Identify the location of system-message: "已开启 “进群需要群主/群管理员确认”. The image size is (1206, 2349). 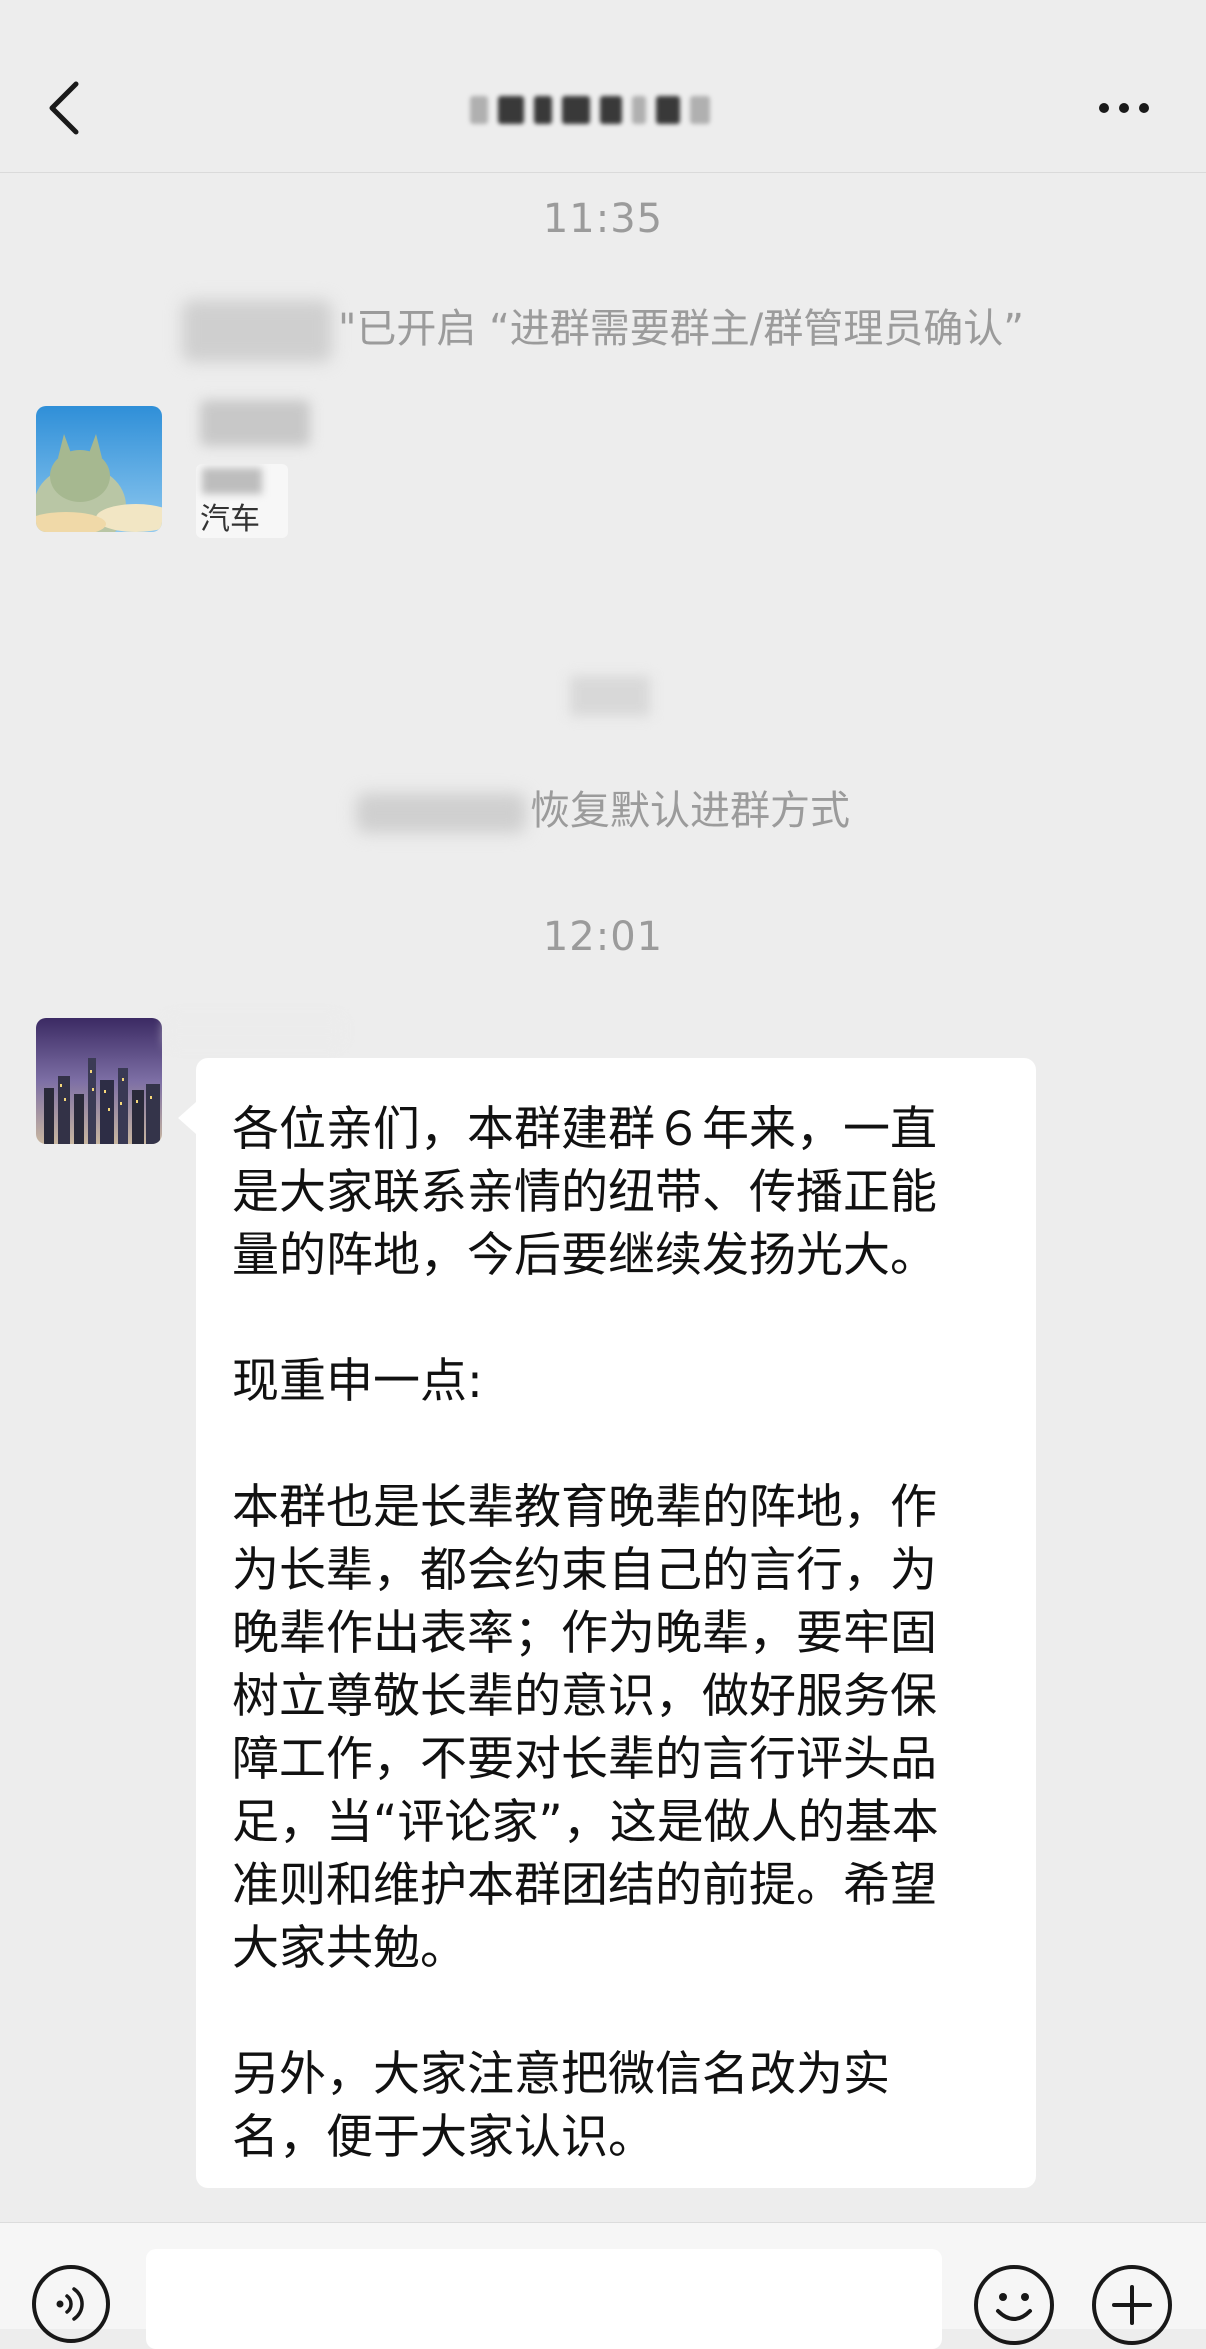
(603, 329).